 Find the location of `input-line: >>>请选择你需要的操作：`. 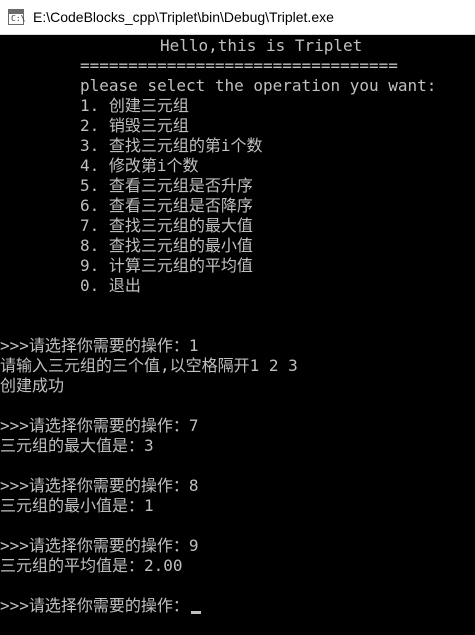

input-line: >>>请选择你需要的操作： is located at coordinates (100, 606).